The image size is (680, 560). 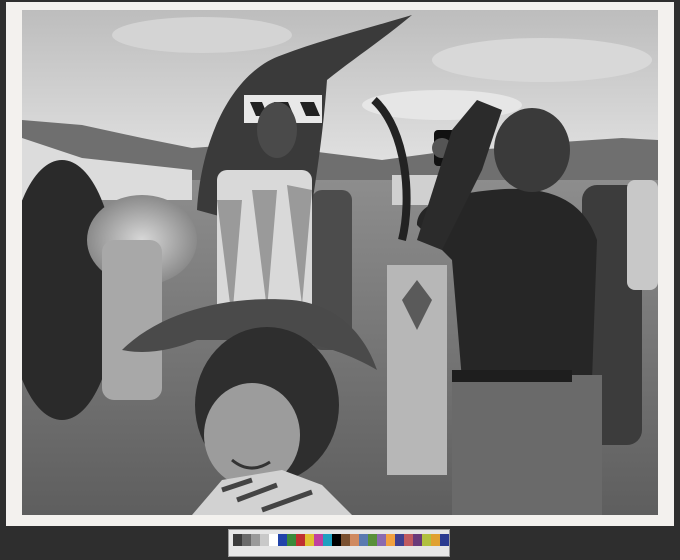 What do you see at coordinates (512, 376) in the screenshot?
I see `photographer-belt` at bounding box center [512, 376].